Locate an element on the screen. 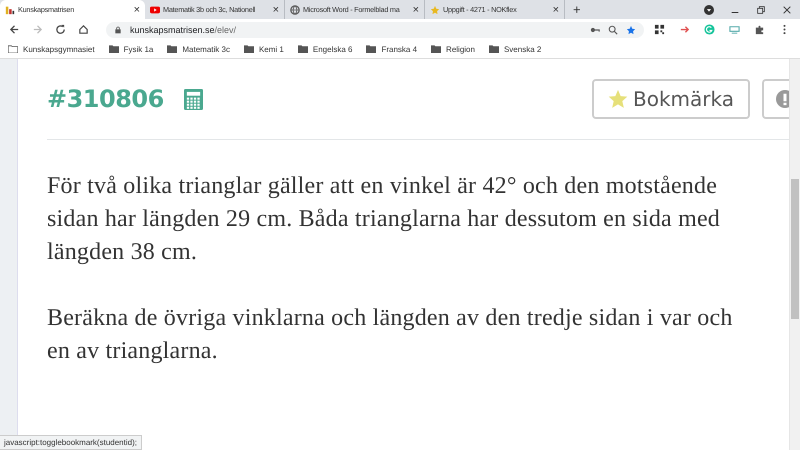 This screenshot has width=800, height=450. calculator-icon is located at coordinates (193, 99).